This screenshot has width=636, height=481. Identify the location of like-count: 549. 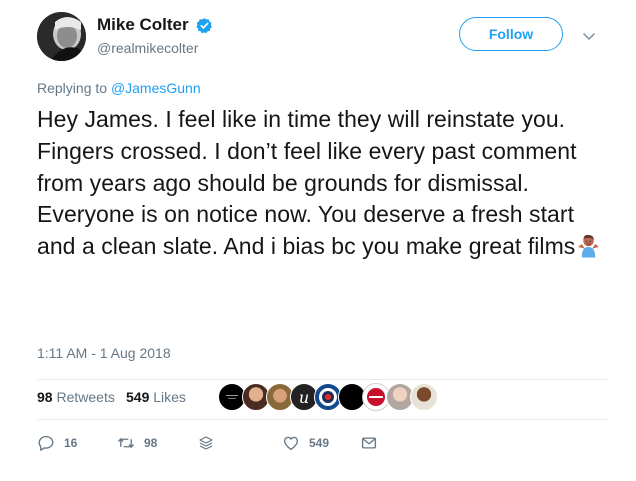
(319, 443).